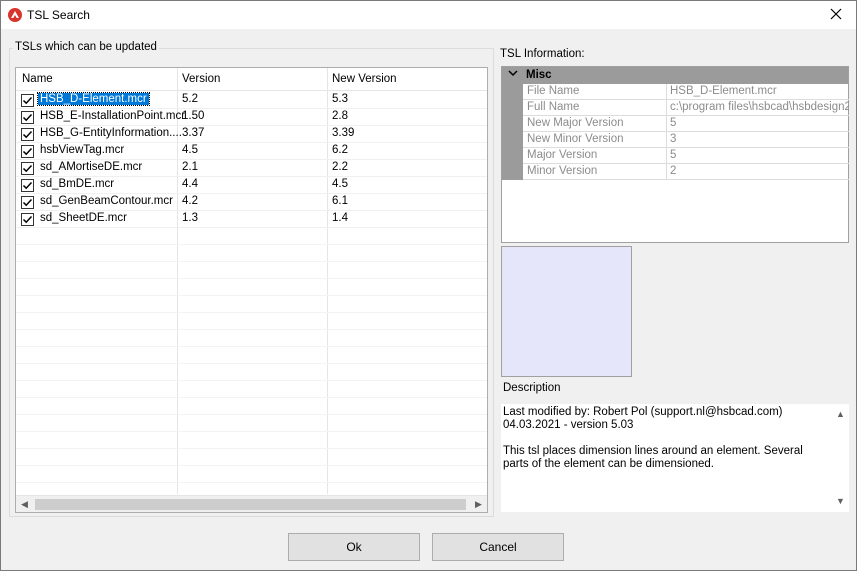 The height and width of the screenshot is (571, 857). What do you see at coordinates (58, 15) in the screenshot?
I see `window-title: TSL Search` at bounding box center [58, 15].